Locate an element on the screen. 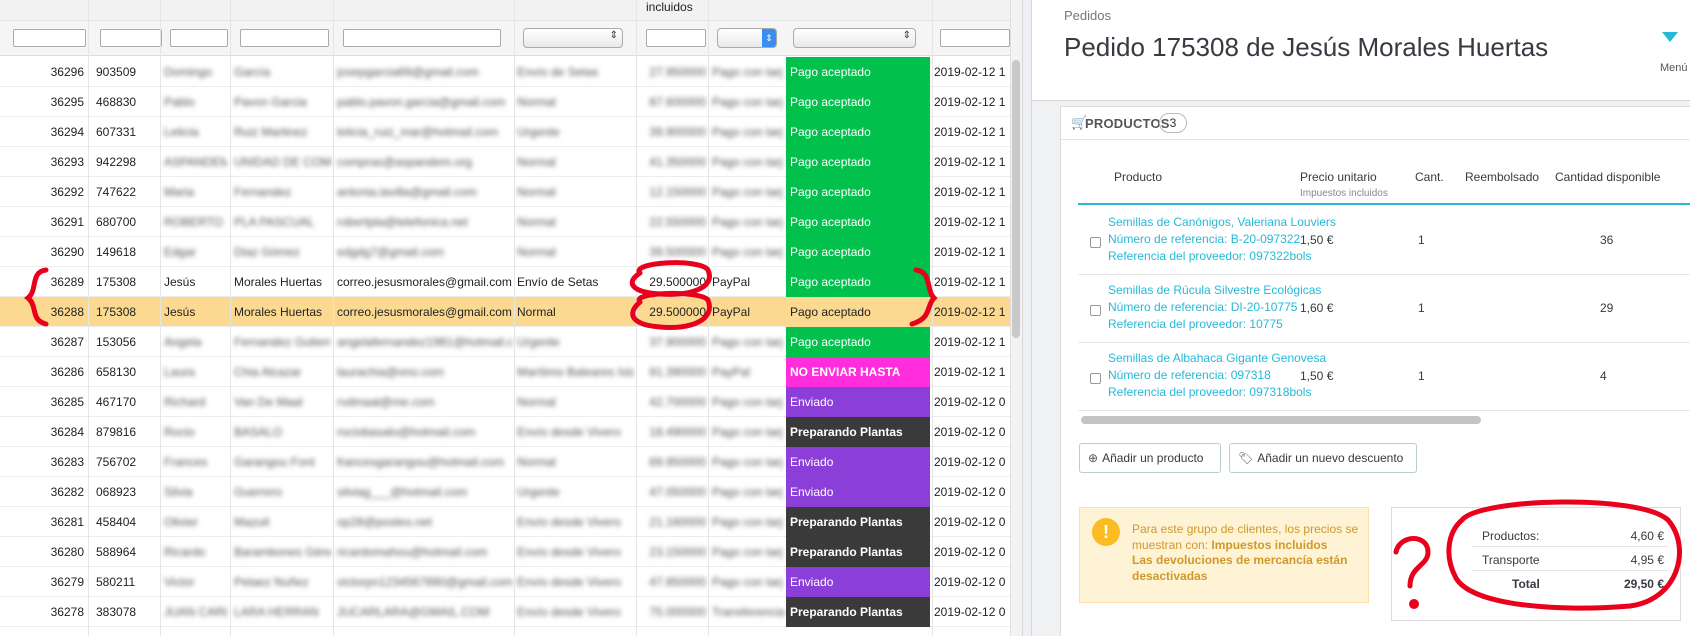 The image size is (1690, 636). product-stock: 4 is located at coordinates (1603, 376).